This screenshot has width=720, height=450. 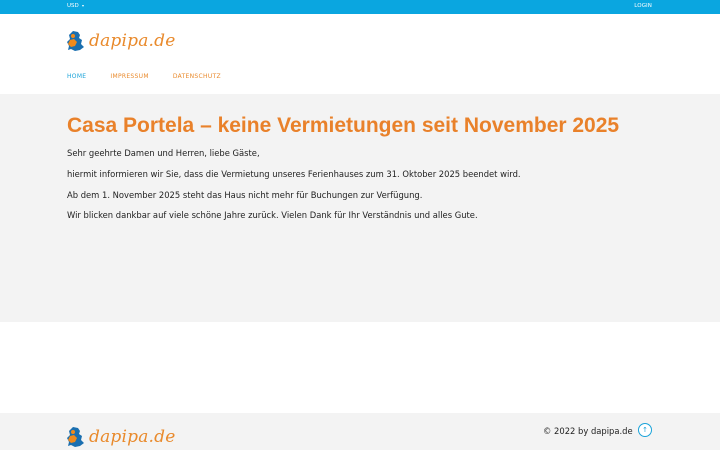 What do you see at coordinates (197, 76) in the screenshot?
I see `nav-item-datenschutz: DATENSCHUTZ` at bounding box center [197, 76].